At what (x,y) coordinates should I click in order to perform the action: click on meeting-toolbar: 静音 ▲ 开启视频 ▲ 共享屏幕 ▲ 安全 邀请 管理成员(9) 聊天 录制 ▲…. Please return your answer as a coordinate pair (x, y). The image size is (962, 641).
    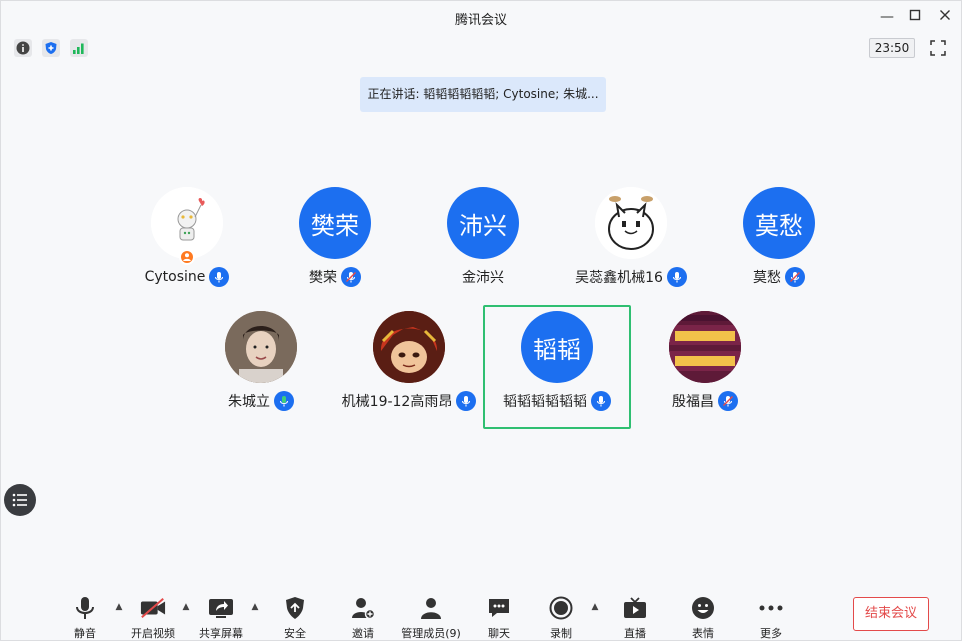
    Looking at the image, I should click on (481, 614).